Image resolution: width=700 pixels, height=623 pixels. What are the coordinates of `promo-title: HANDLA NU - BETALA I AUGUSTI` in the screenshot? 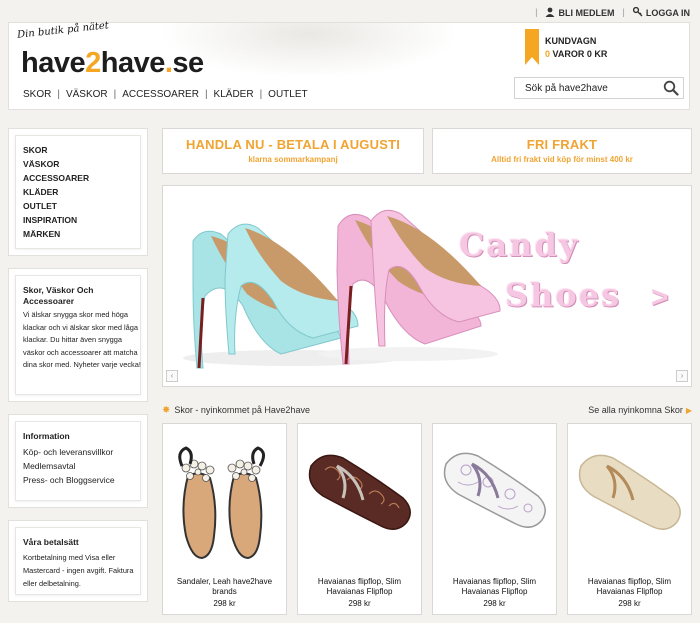 It's located at (293, 144).